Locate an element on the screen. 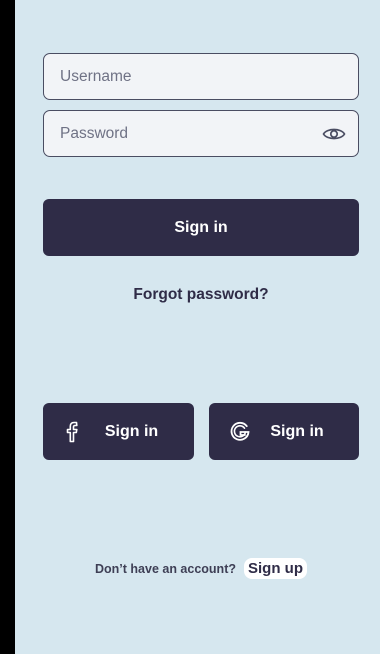 This screenshot has height=654, width=380. eye-icon is located at coordinates (334, 134).